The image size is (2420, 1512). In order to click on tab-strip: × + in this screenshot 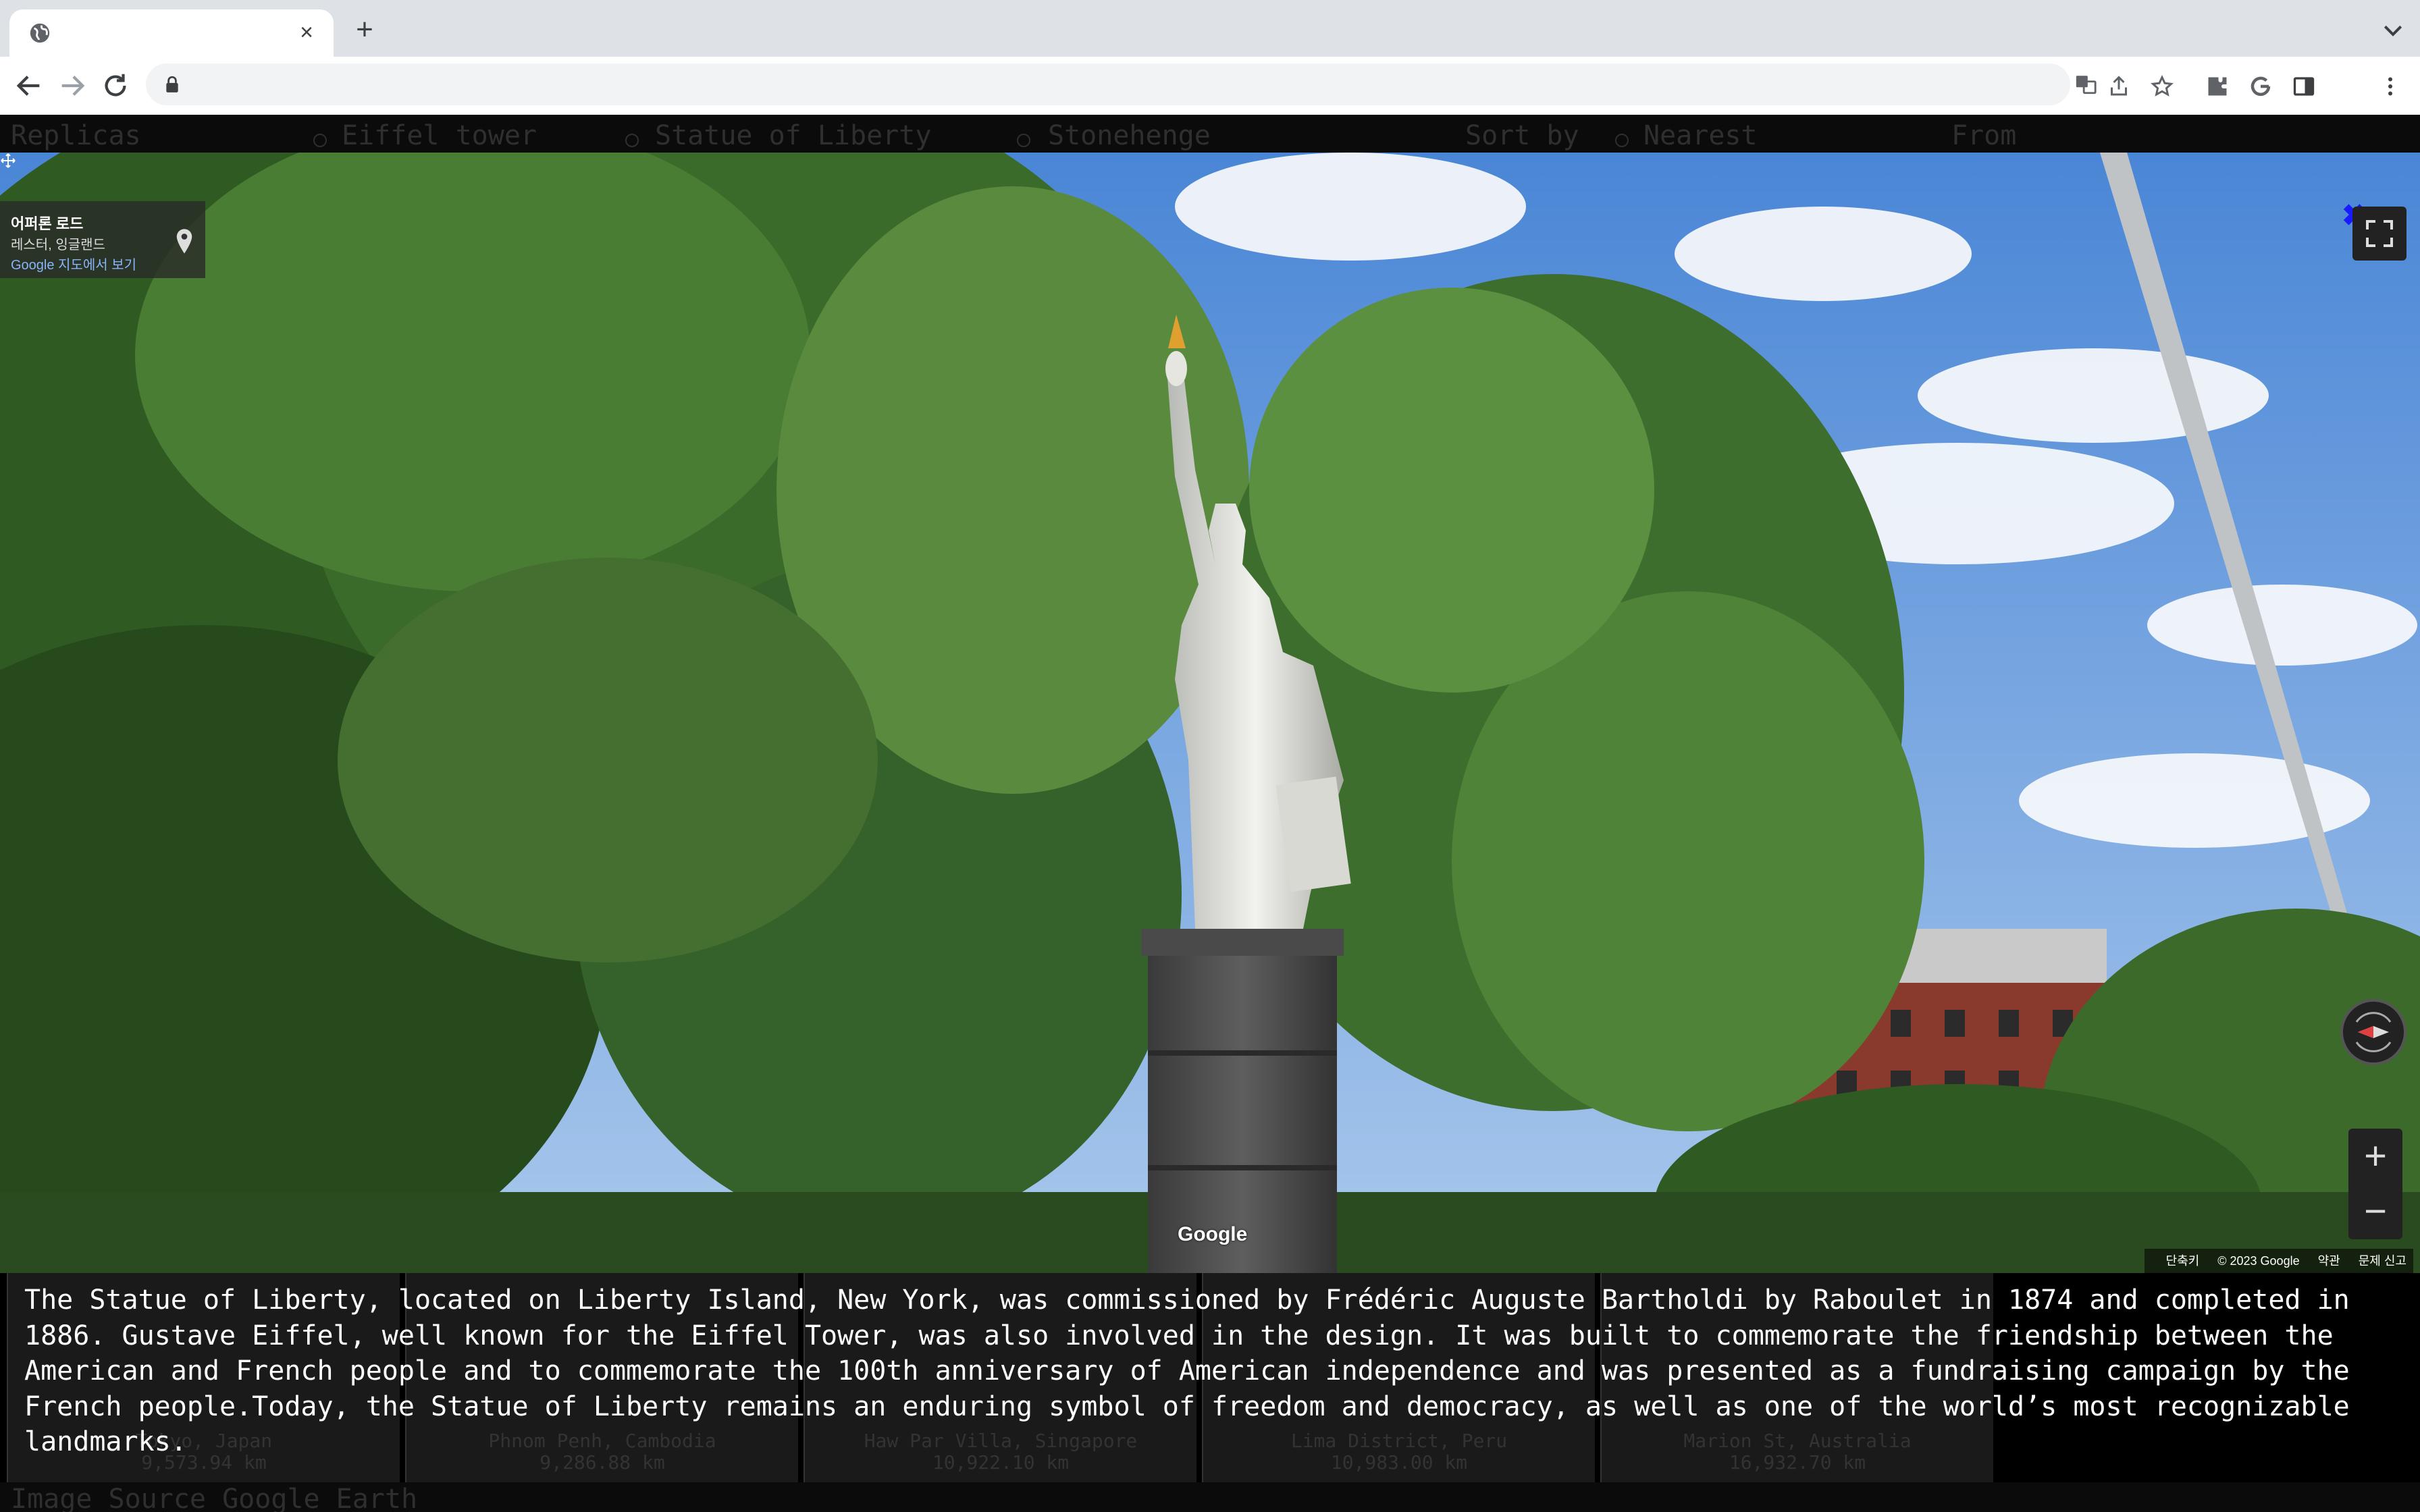, I will do `click(1210, 28)`.